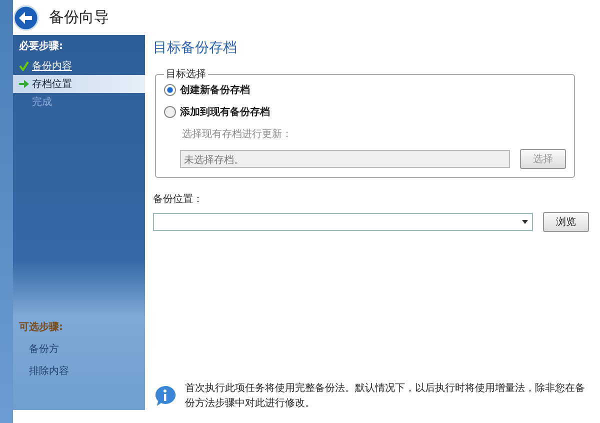  I want to click on step-item: 存档位置, so click(79, 84).